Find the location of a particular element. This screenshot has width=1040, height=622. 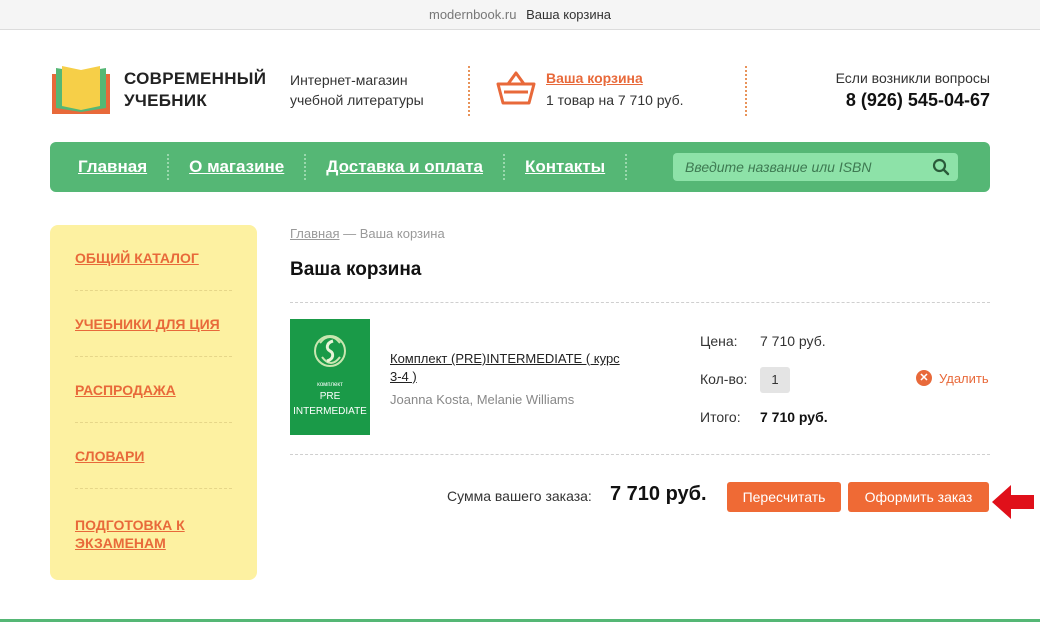

contact-phone: 8 (926) 545-04-67 is located at coordinates (913, 100).